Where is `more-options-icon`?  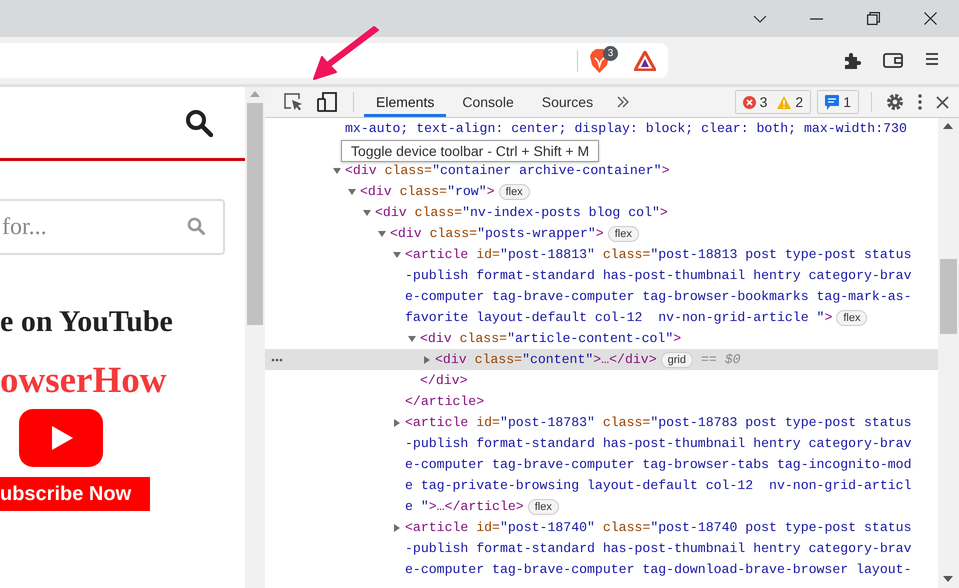 more-options-icon is located at coordinates (920, 102).